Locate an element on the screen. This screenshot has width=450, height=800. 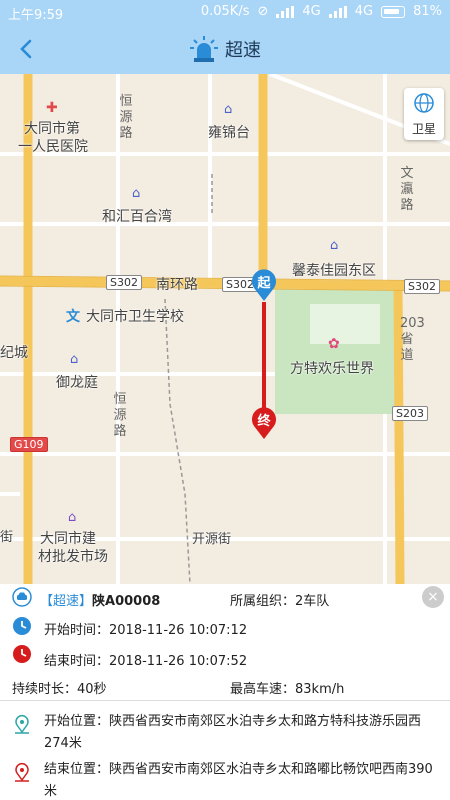
divider is located at coordinates (225, 700).